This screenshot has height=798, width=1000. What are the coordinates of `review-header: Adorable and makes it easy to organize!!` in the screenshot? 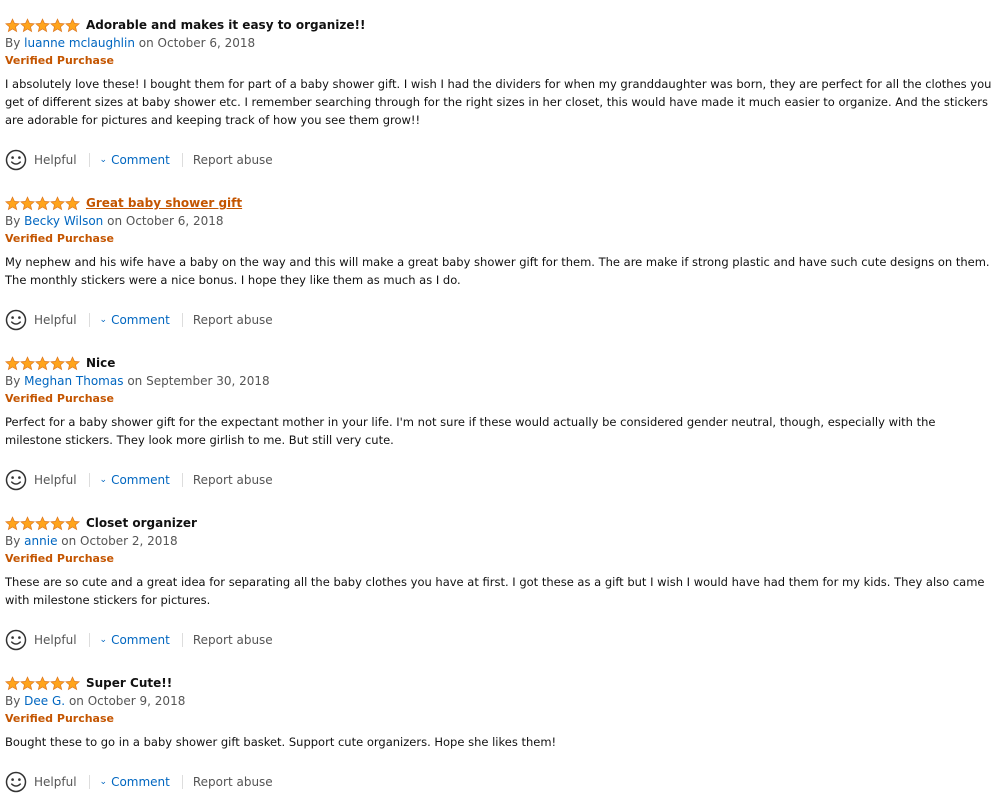 It's located at (500, 25).